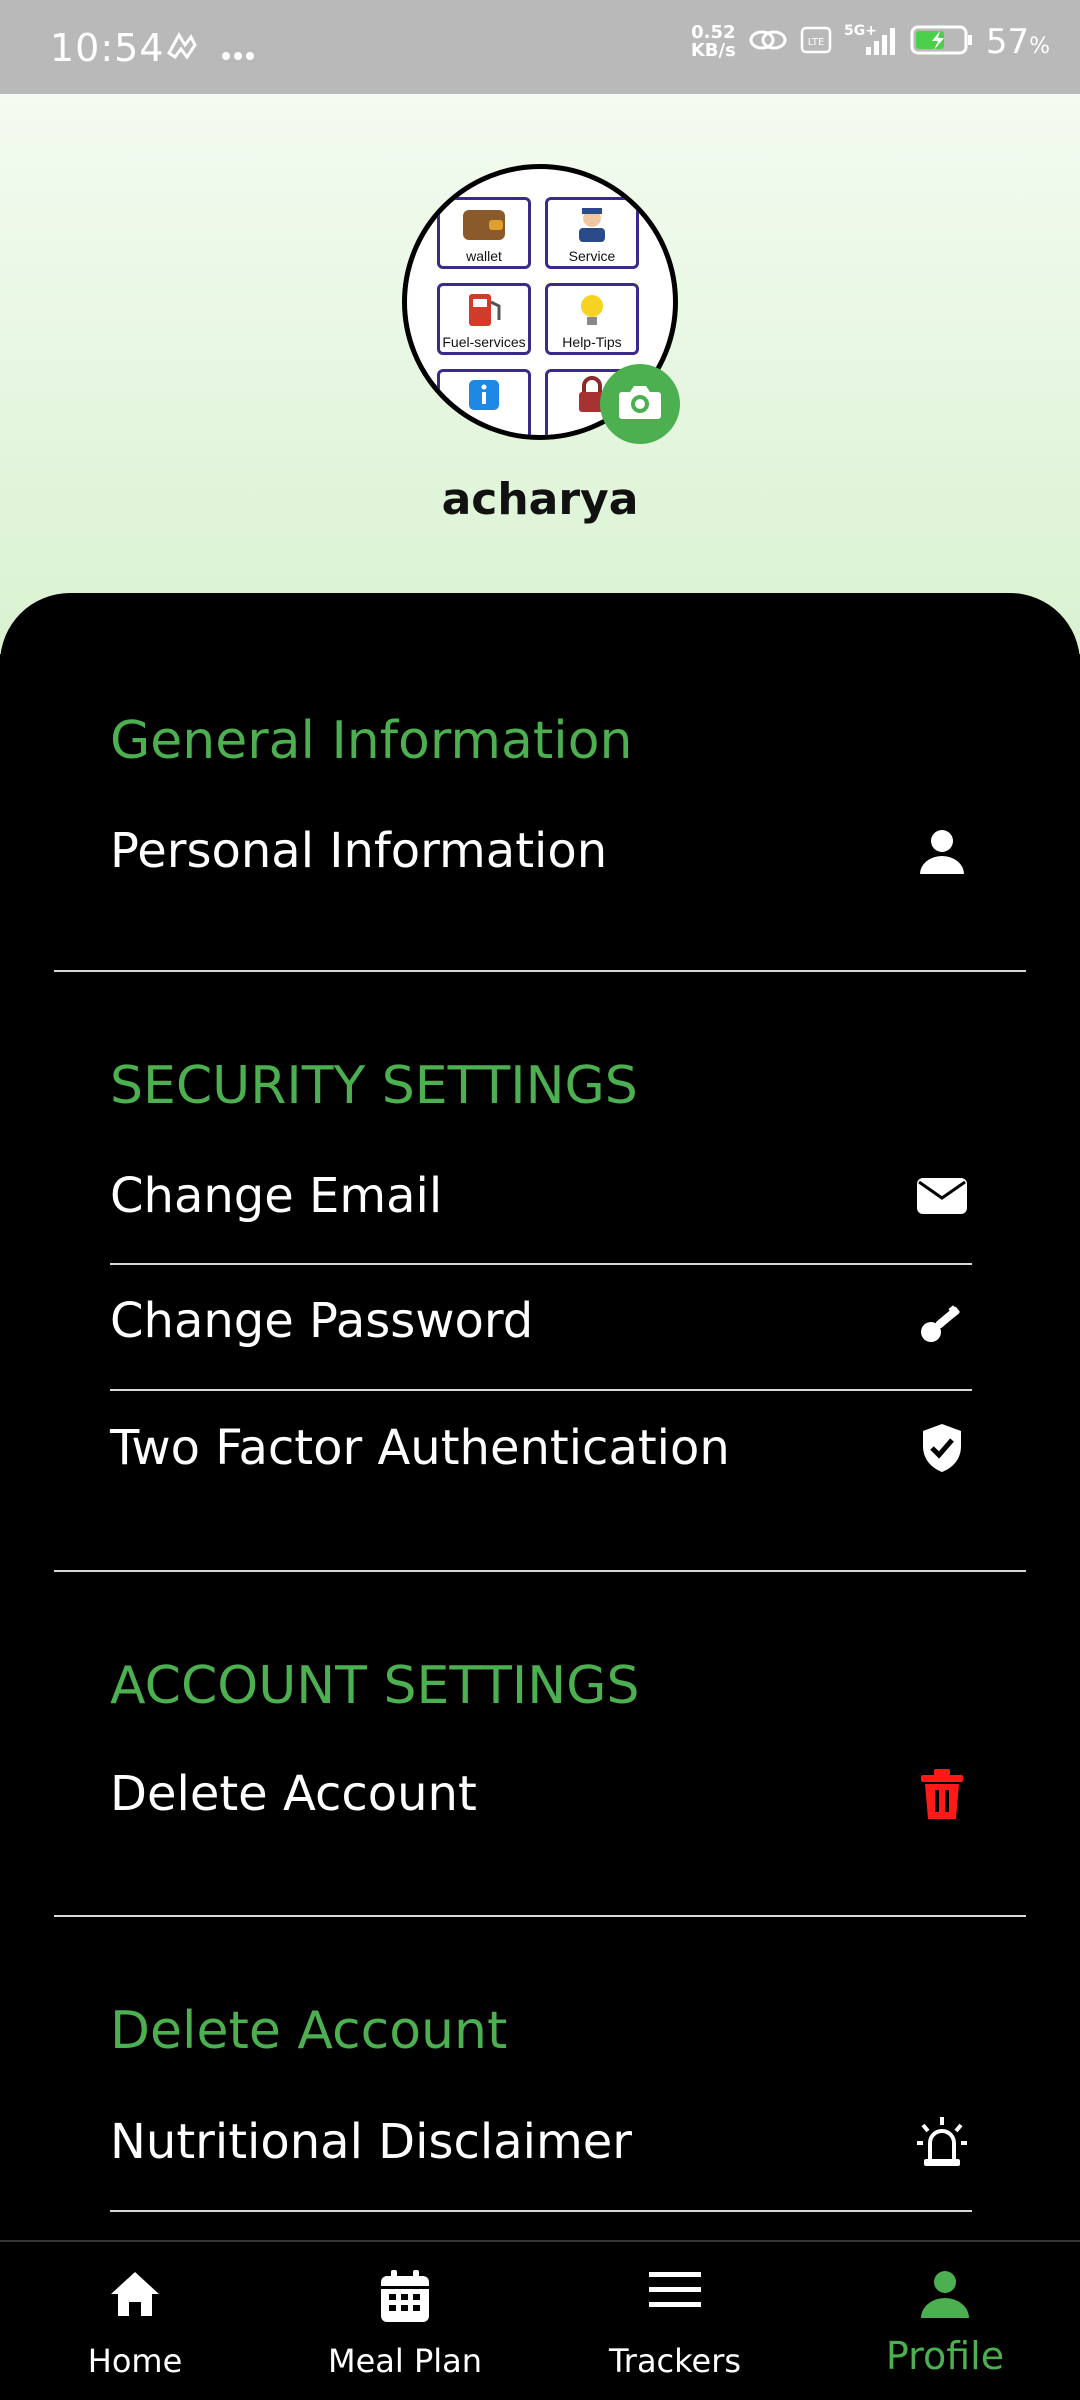 This screenshot has height=2400, width=1080. I want to click on svg-text: LTE, so click(816, 42).